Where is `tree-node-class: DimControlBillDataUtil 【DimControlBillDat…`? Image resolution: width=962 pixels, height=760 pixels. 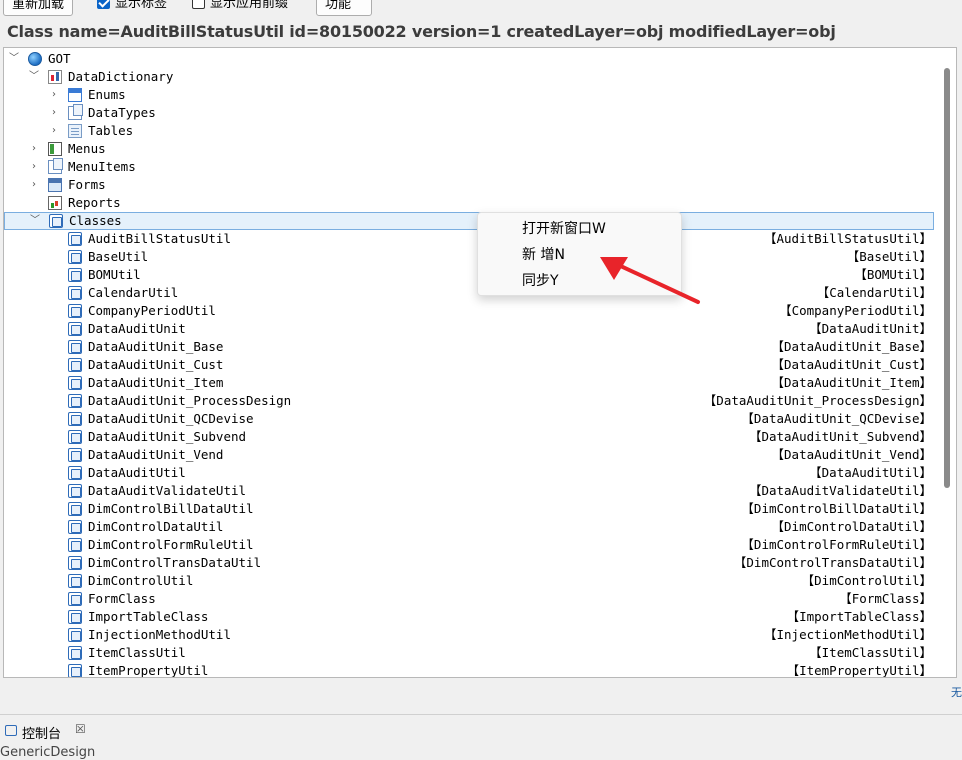
tree-node-class: DimControlBillDataUtil 【DimControlBillDat… is located at coordinates (469, 509).